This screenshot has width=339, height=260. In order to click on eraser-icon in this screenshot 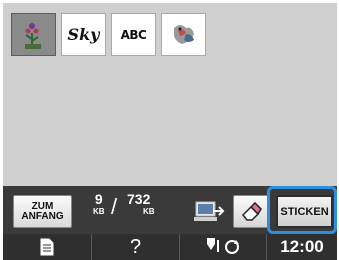, I will do `click(251, 211)`.